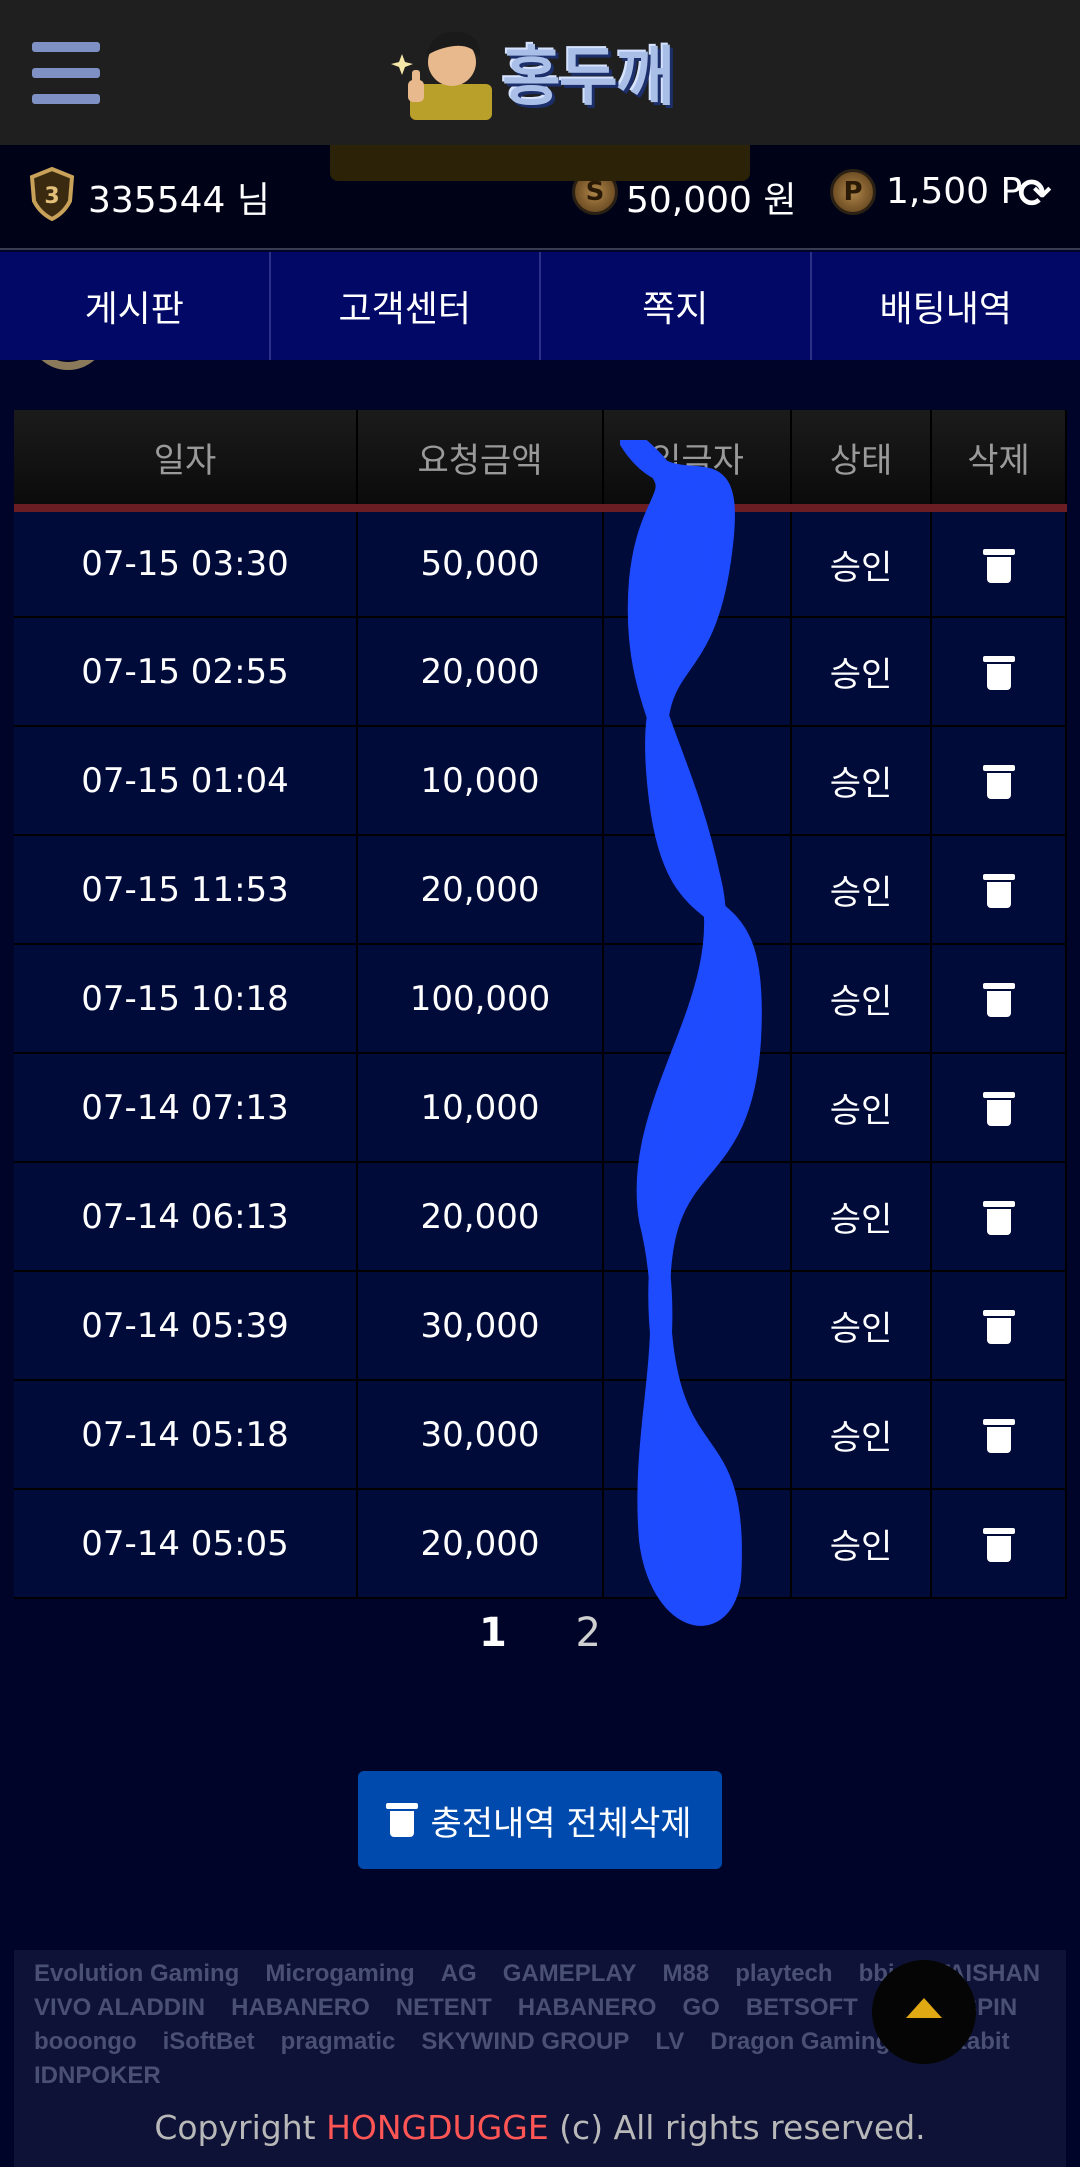 Image resolution: width=1080 pixels, height=2167 pixels. What do you see at coordinates (186, 1217) in the screenshot?
I see `cell-date: 07-14 06:13` at bounding box center [186, 1217].